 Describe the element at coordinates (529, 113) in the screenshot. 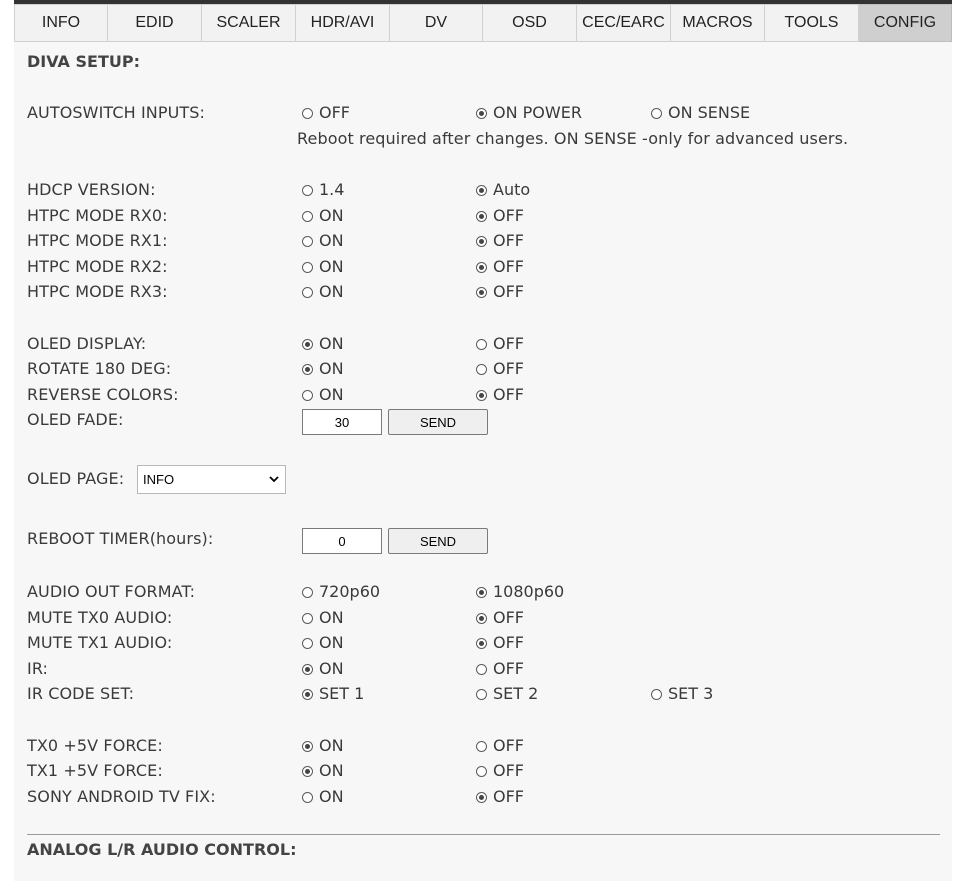

I see `autoswitch-on-power-radio: ON POWER` at that location.